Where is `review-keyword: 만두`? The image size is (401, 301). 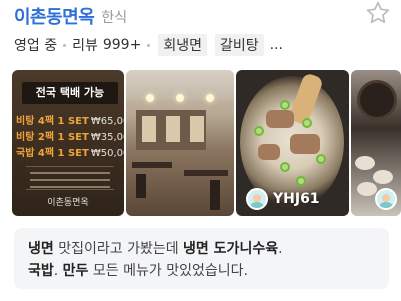
review-keyword: 만두 is located at coordinates (75, 271).